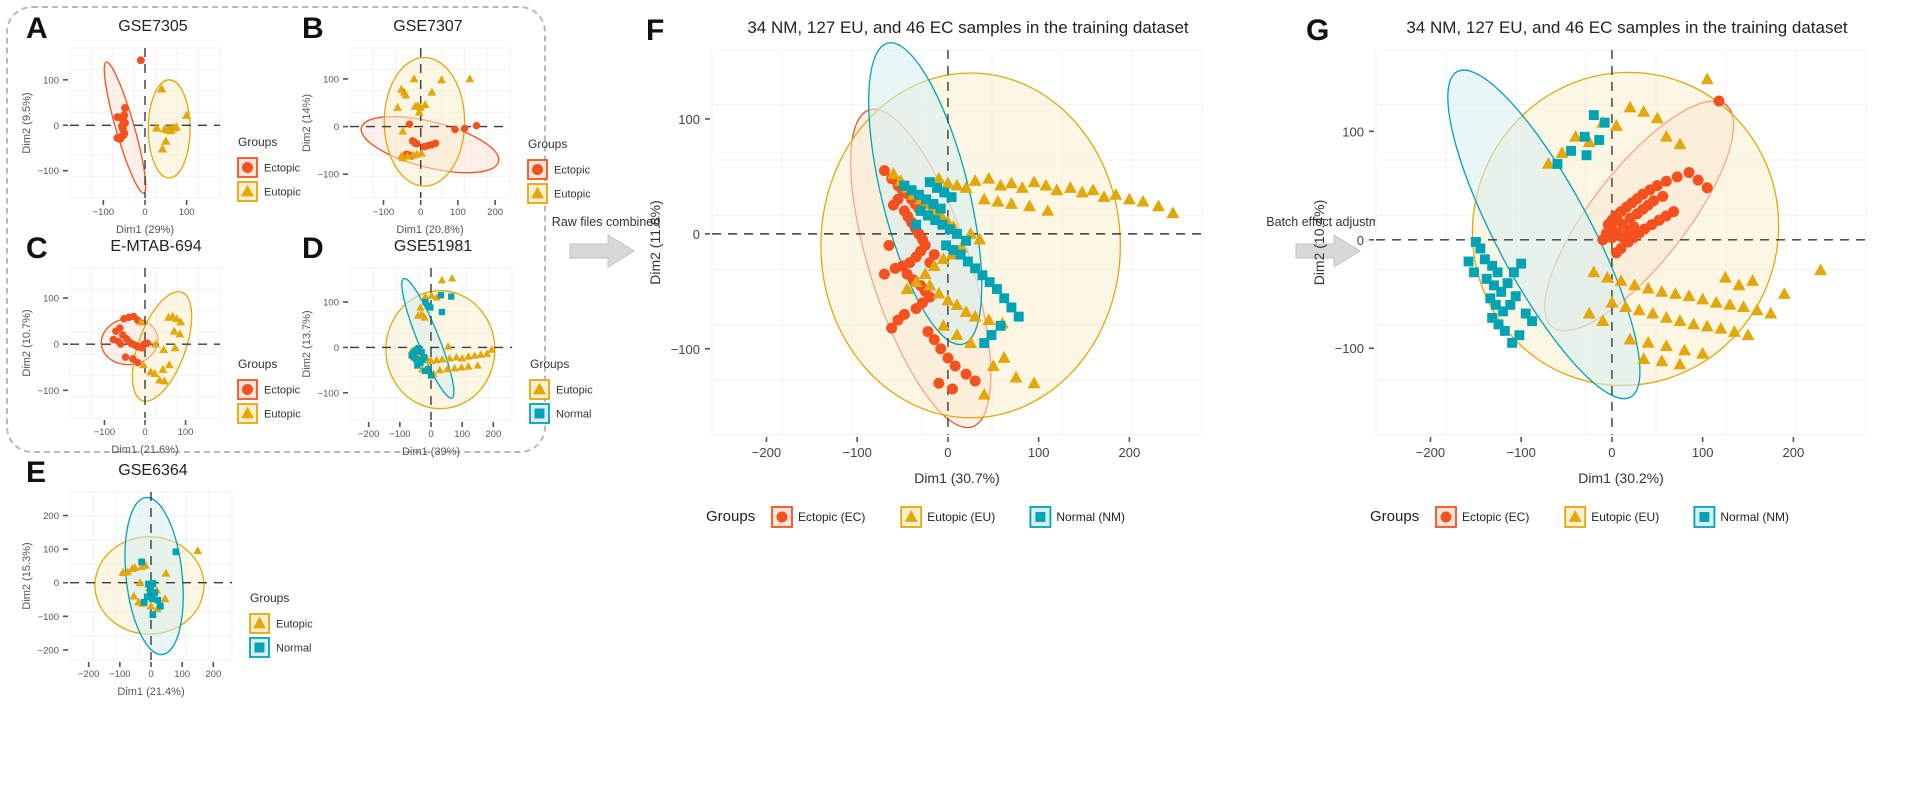 The image size is (1920, 808). Describe the element at coordinates (150, 692) in the screenshot. I see `x-axis-label: Dim1 (21.4%)` at that location.